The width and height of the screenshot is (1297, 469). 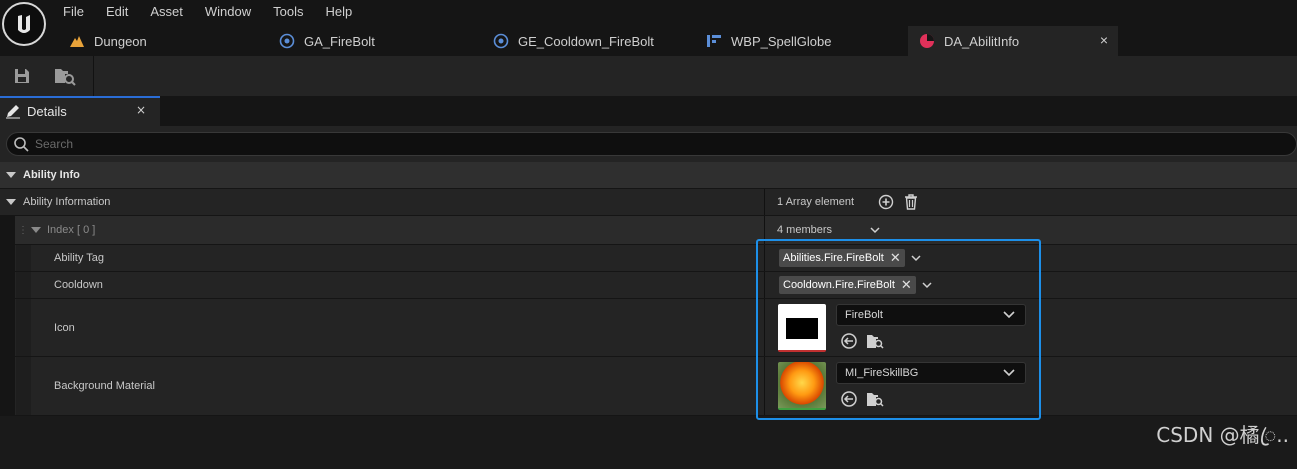 I want to click on texture-thumbnail, so click(x=802, y=328).